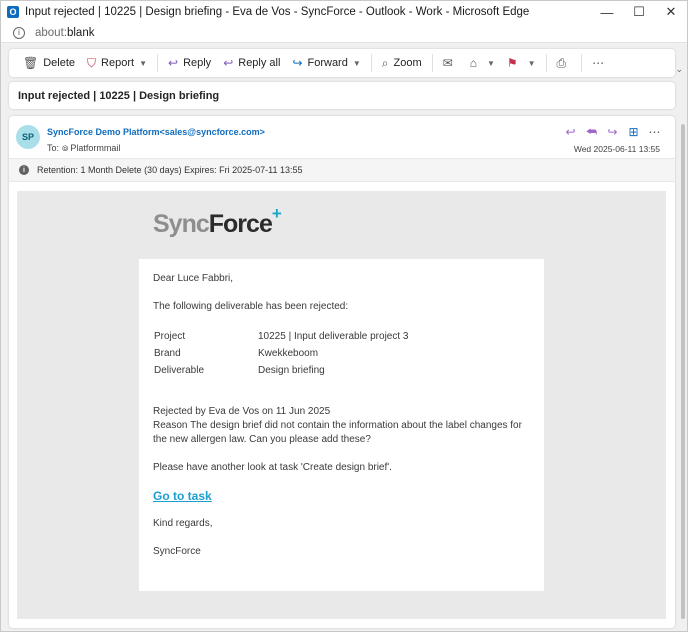 This screenshot has height=632, width=688. What do you see at coordinates (189, 63) in the screenshot?
I see `reply-button: ↩ Reply` at bounding box center [189, 63].